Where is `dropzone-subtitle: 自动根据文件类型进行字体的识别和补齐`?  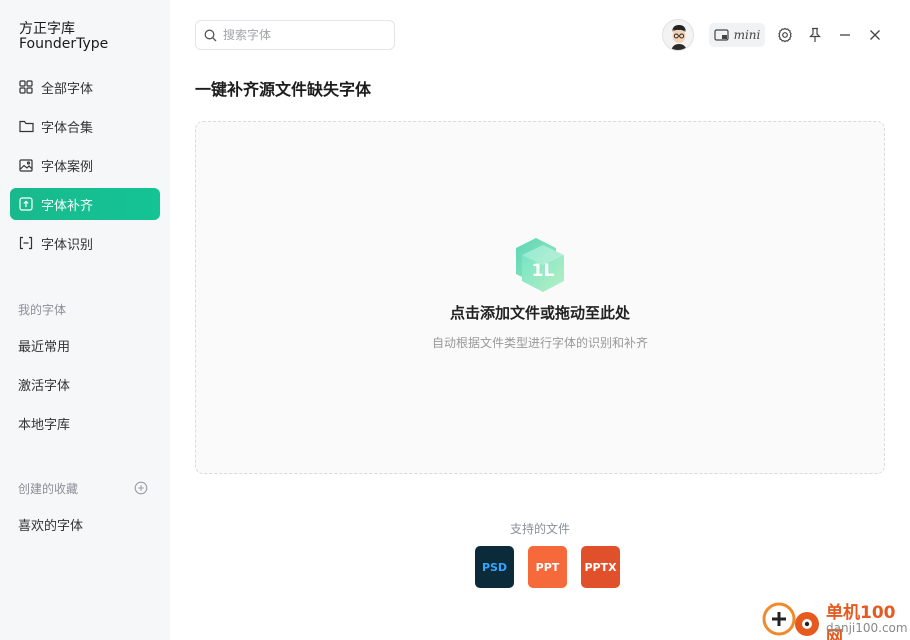 dropzone-subtitle: 自动根据文件类型进行字体的识别和补齐 is located at coordinates (539, 343).